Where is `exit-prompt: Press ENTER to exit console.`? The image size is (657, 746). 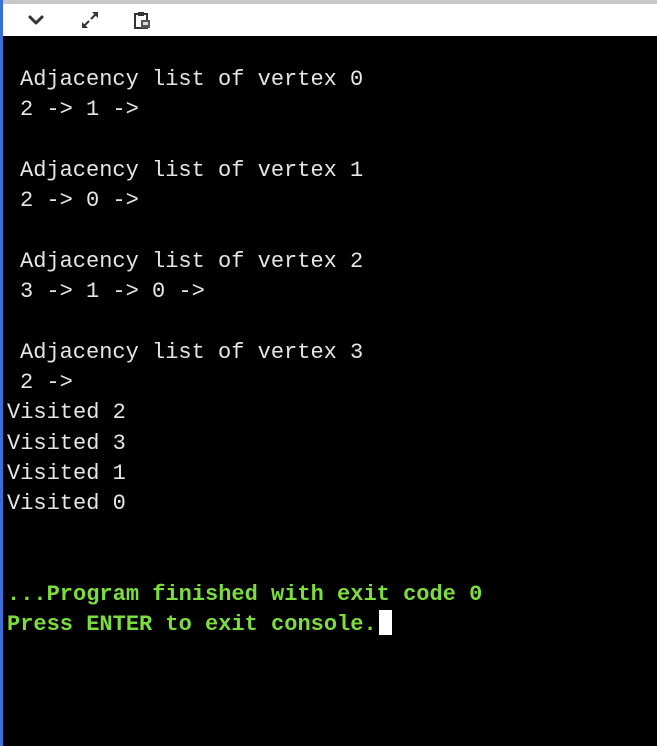 exit-prompt: Press ENTER to exit console. is located at coordinates (192, 625).